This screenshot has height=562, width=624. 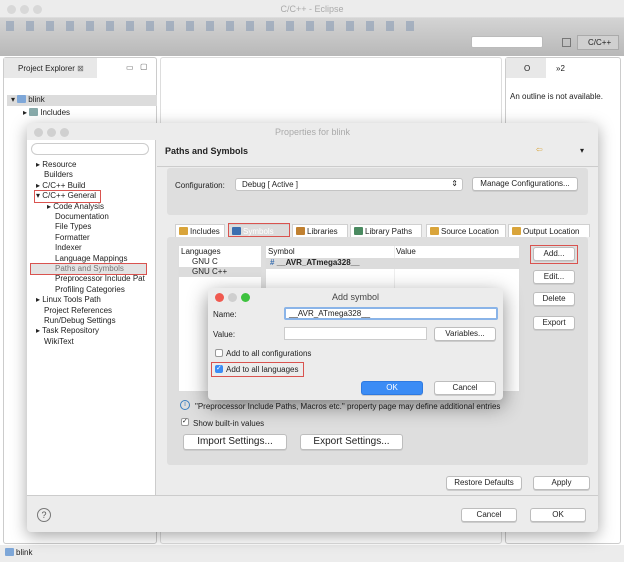 I want to click on tree-row-includes: ▸ Includes, so click(x=46, y=112).